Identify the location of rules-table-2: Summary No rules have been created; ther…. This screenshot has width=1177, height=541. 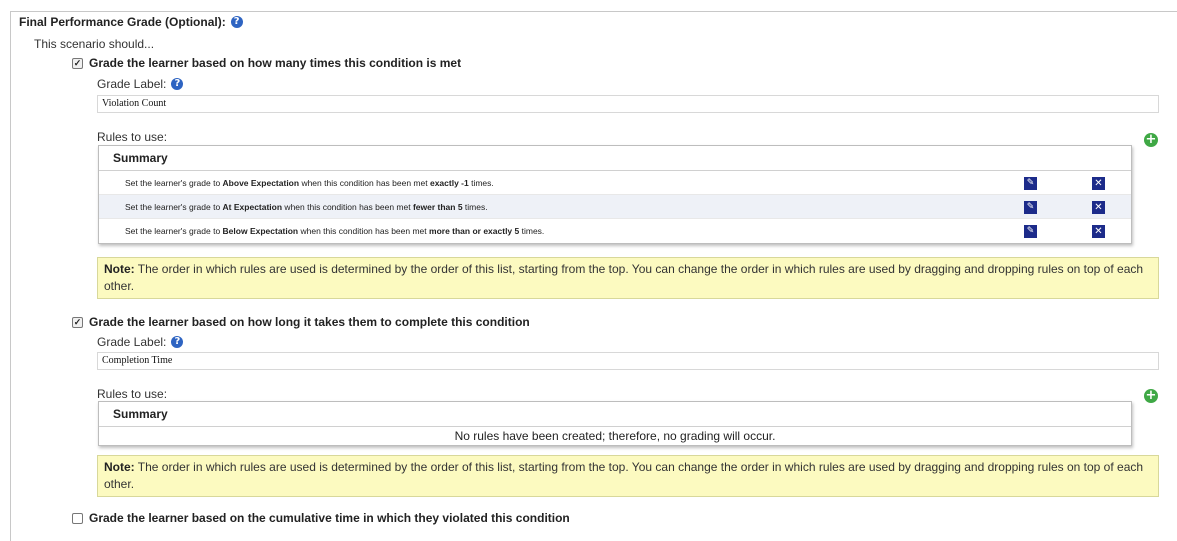
(615, 423).